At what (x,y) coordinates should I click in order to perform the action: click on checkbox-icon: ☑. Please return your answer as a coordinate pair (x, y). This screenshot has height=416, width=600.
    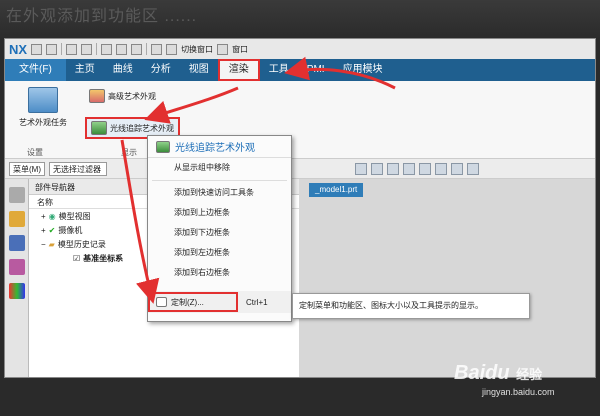
    Looking at the image, I should click on (76, 258).